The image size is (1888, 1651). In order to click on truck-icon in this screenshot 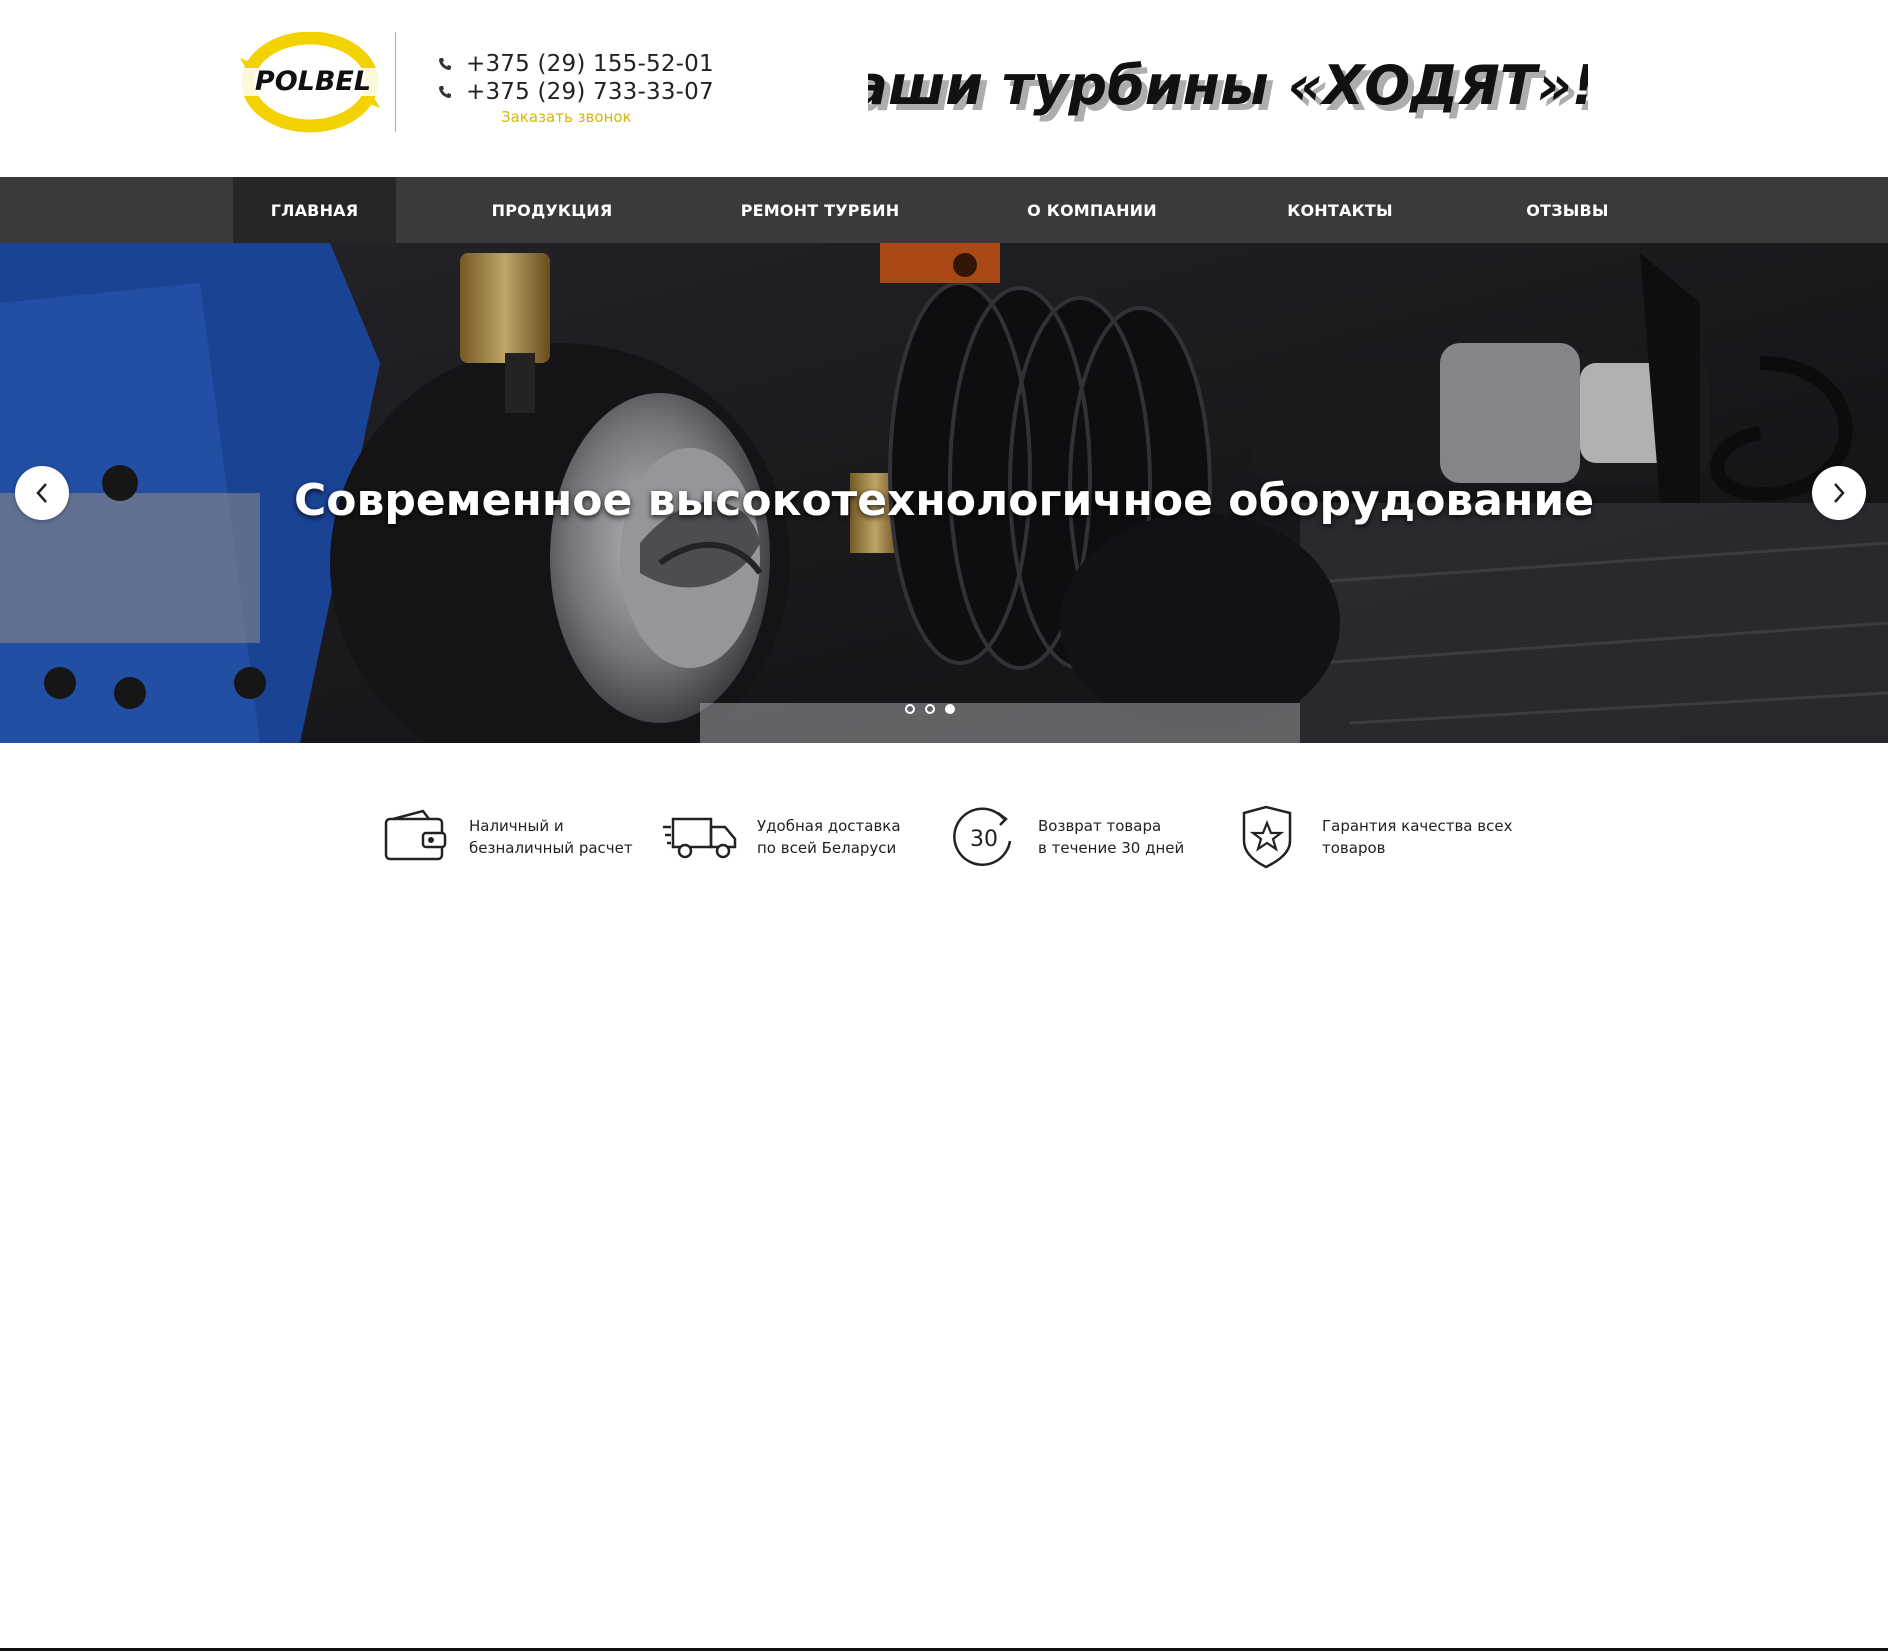, I will do `click(700, 838)`.